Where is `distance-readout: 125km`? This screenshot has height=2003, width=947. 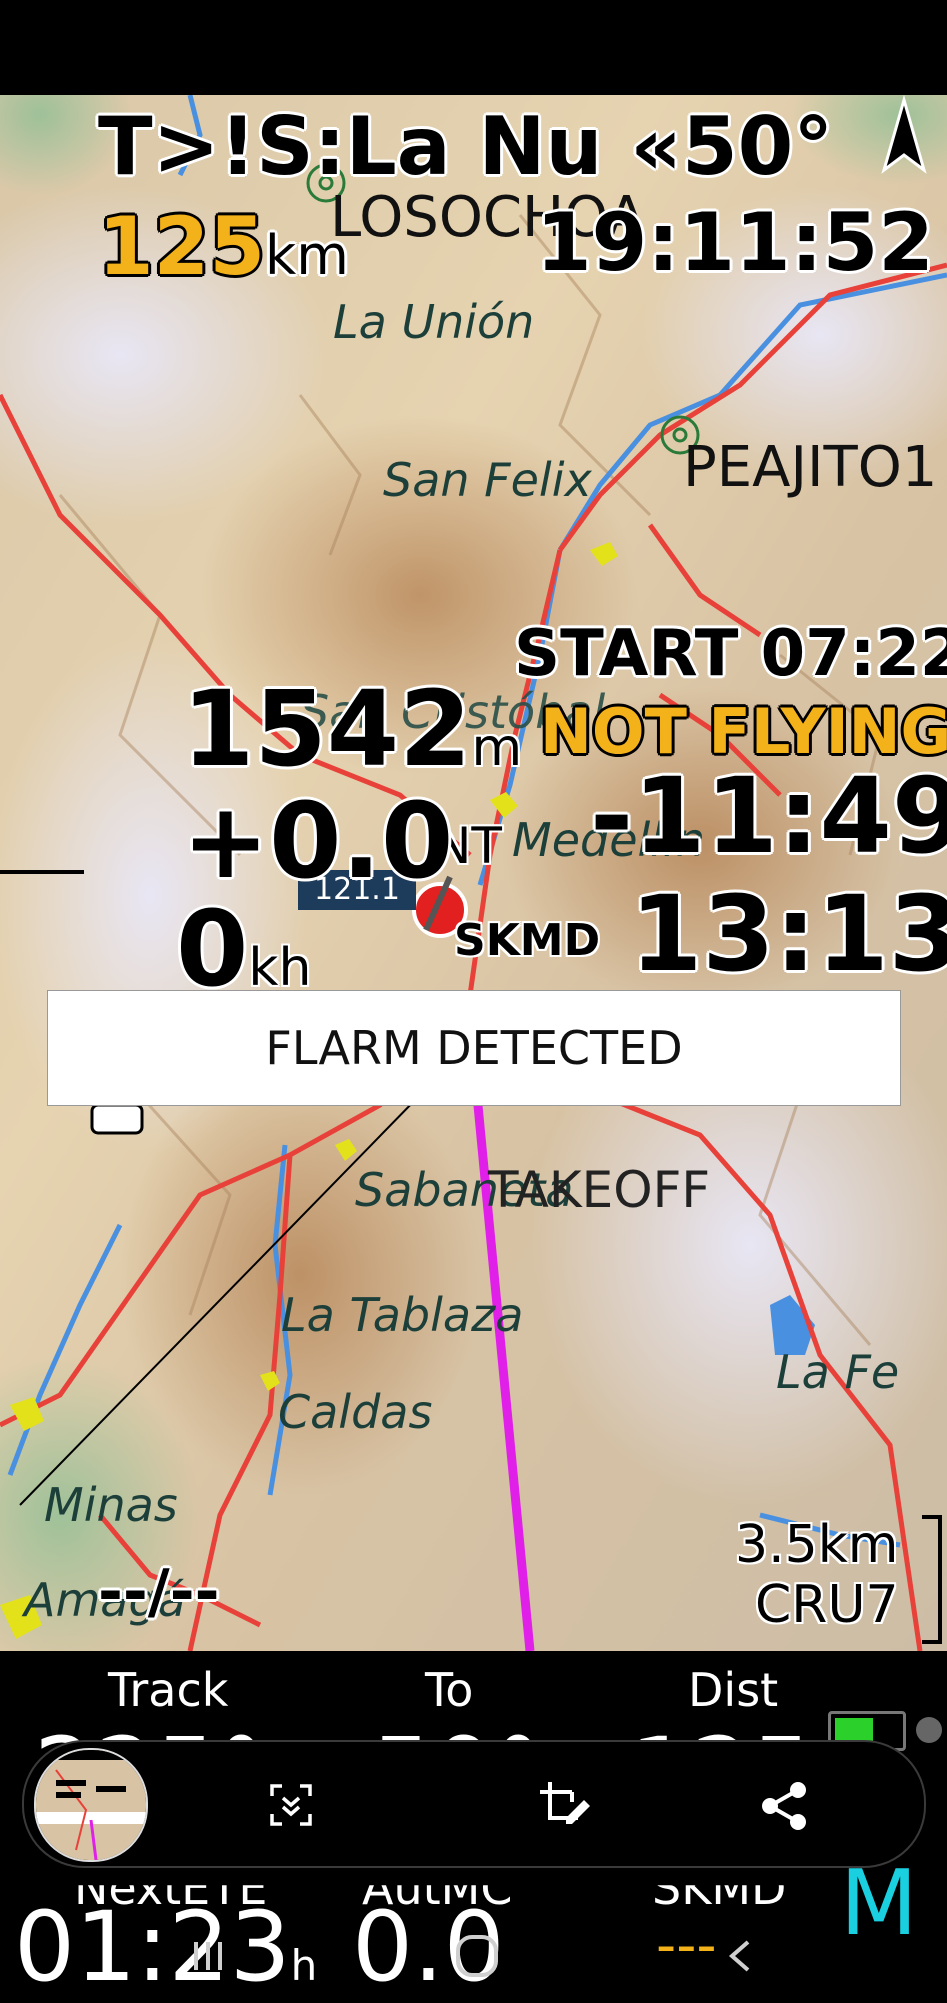 distance-readout: 125km is located at coordinates (223, 246).